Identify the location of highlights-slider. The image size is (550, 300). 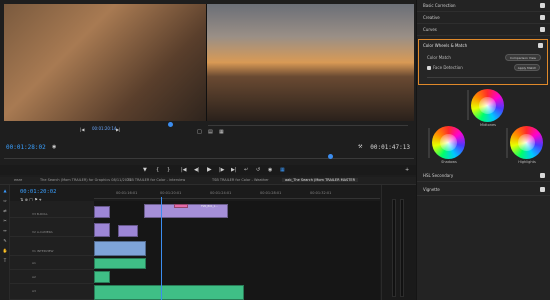
(507, 143).